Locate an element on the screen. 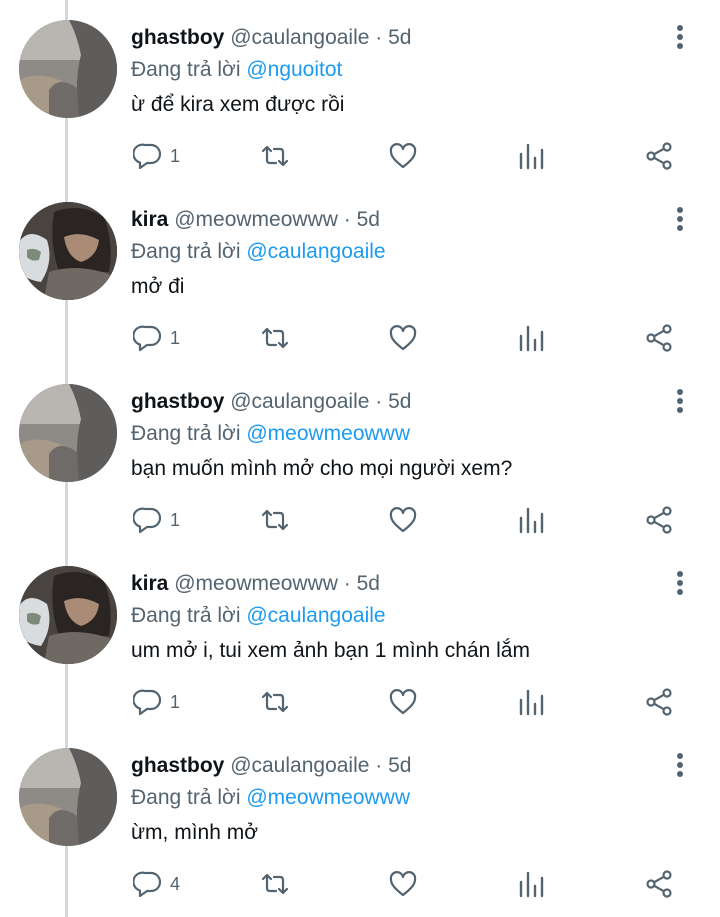  reply-mention: @nguoitot is located at coordinates (294, 69).